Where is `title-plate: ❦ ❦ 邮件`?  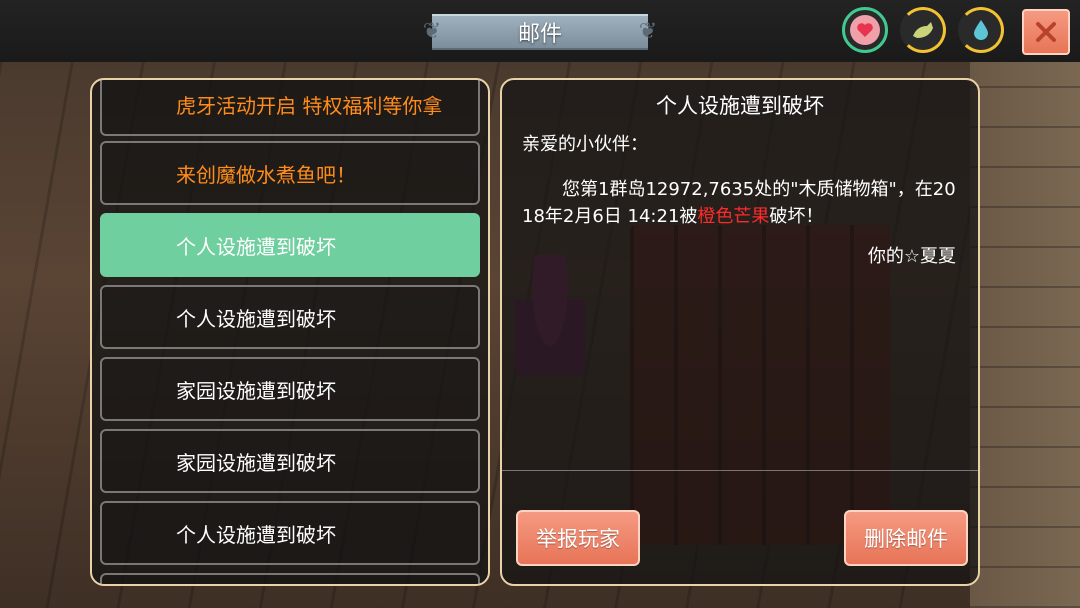 title-plate: ❦ ❦ 邮件 is located at coordinates (540, 32).